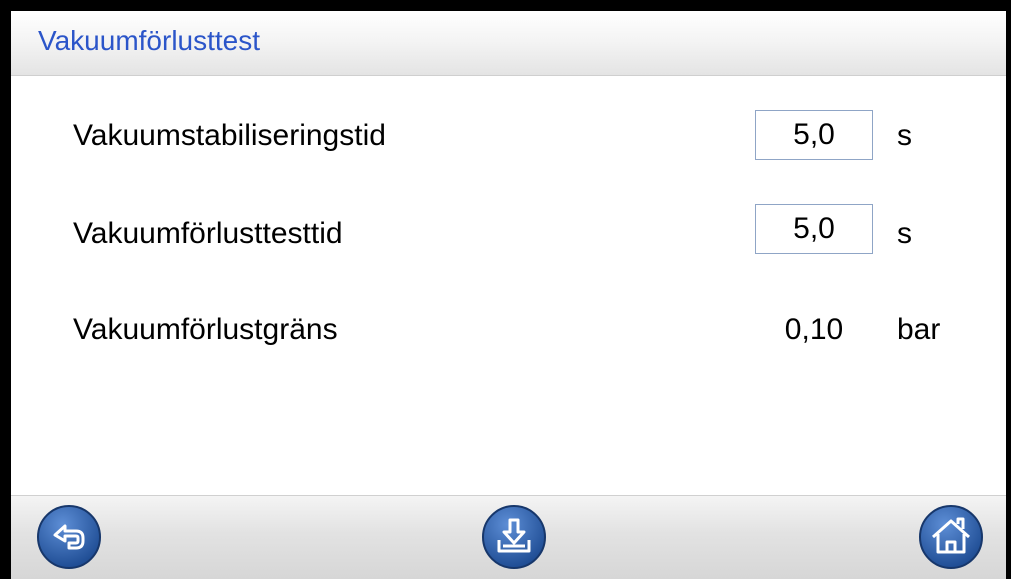 The width and height of the screenshot is (1011, 579). I want to click on vacuum-loss-limit-label: Vakuumförlustgräns, so click(205, 329).